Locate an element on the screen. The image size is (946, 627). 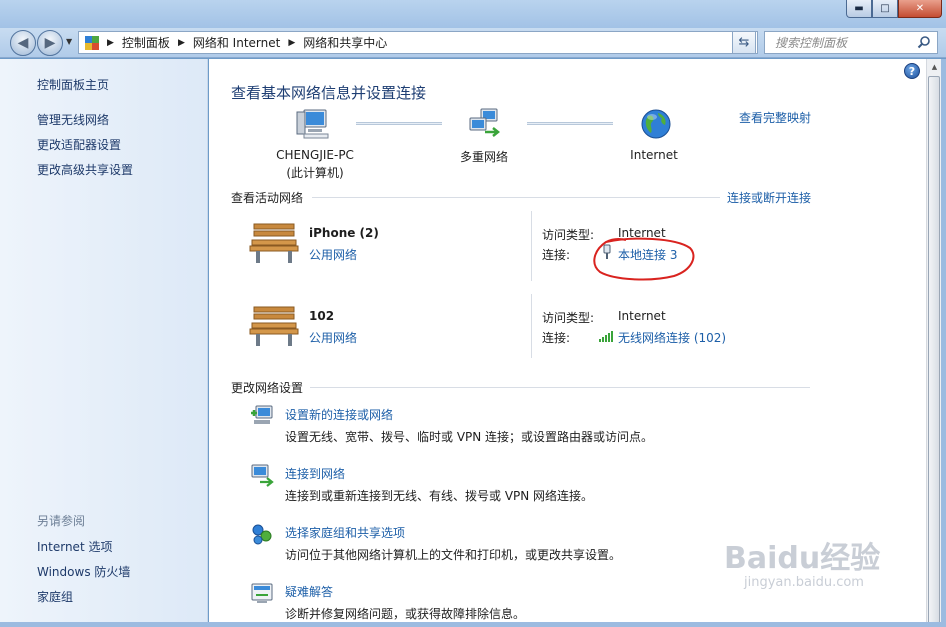
network-name: iPhone (2) is located at coordinates (344, 233).